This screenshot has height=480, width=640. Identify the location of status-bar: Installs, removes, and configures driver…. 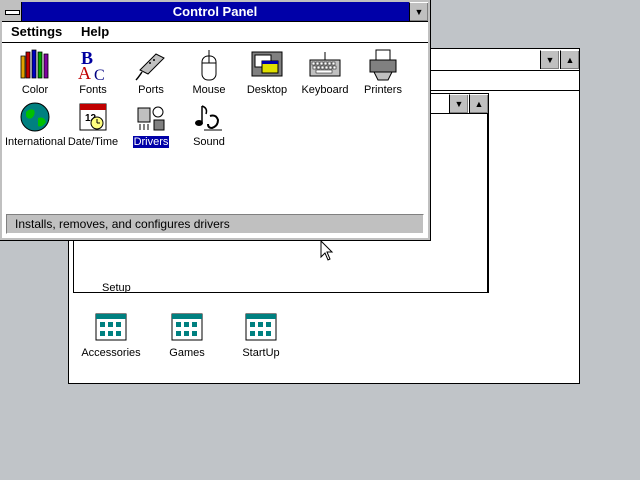
(215, 224).